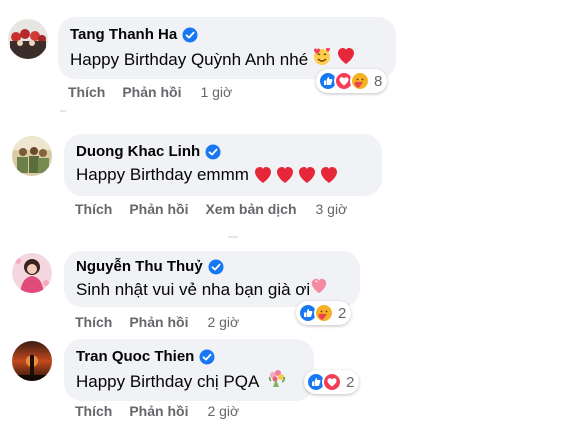 The height and width of the screenshot is (432, 565). What do you see at coordinates (296, 175) in the screenshot?
I see `red-hearts-emoji` at bounding box center [296, 175].